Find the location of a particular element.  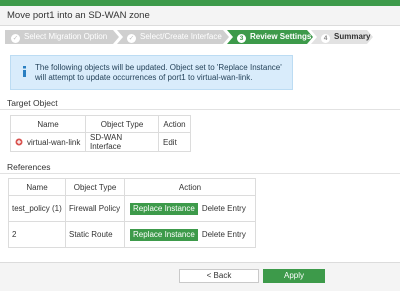

wizard-step-1-label: Select Migration Option is located at coordinates (66, 36).